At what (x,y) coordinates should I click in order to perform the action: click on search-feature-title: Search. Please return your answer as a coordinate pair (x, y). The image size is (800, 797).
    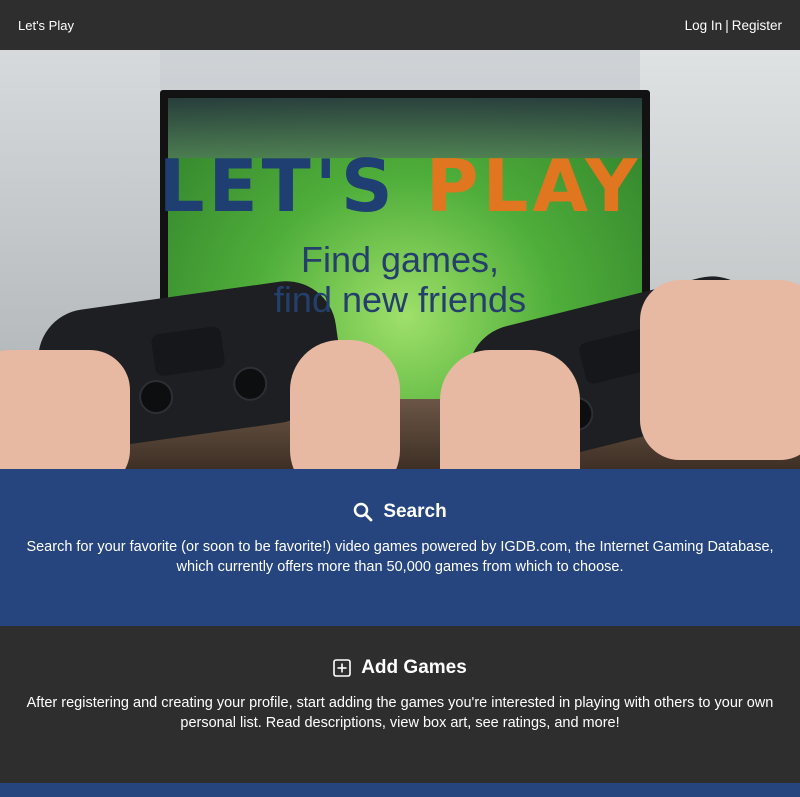
    Looking at the image, I should click on (400, 512).